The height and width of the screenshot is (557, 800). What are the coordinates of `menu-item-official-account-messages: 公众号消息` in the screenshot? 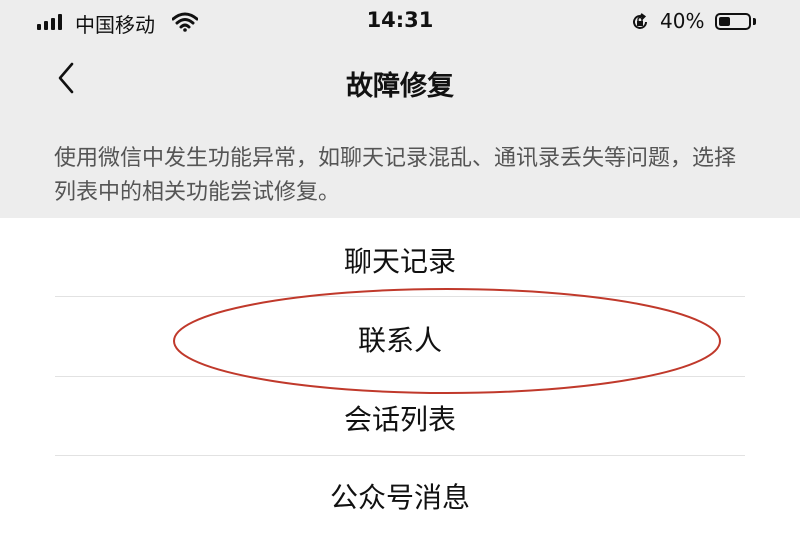 It's located at (400, 496).